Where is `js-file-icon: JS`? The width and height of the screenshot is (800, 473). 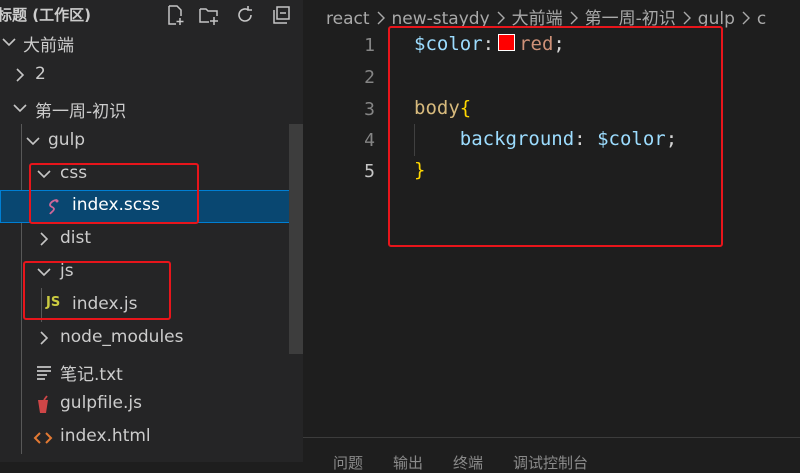
js-file-icon: JS is located at coordinates (53, 302).